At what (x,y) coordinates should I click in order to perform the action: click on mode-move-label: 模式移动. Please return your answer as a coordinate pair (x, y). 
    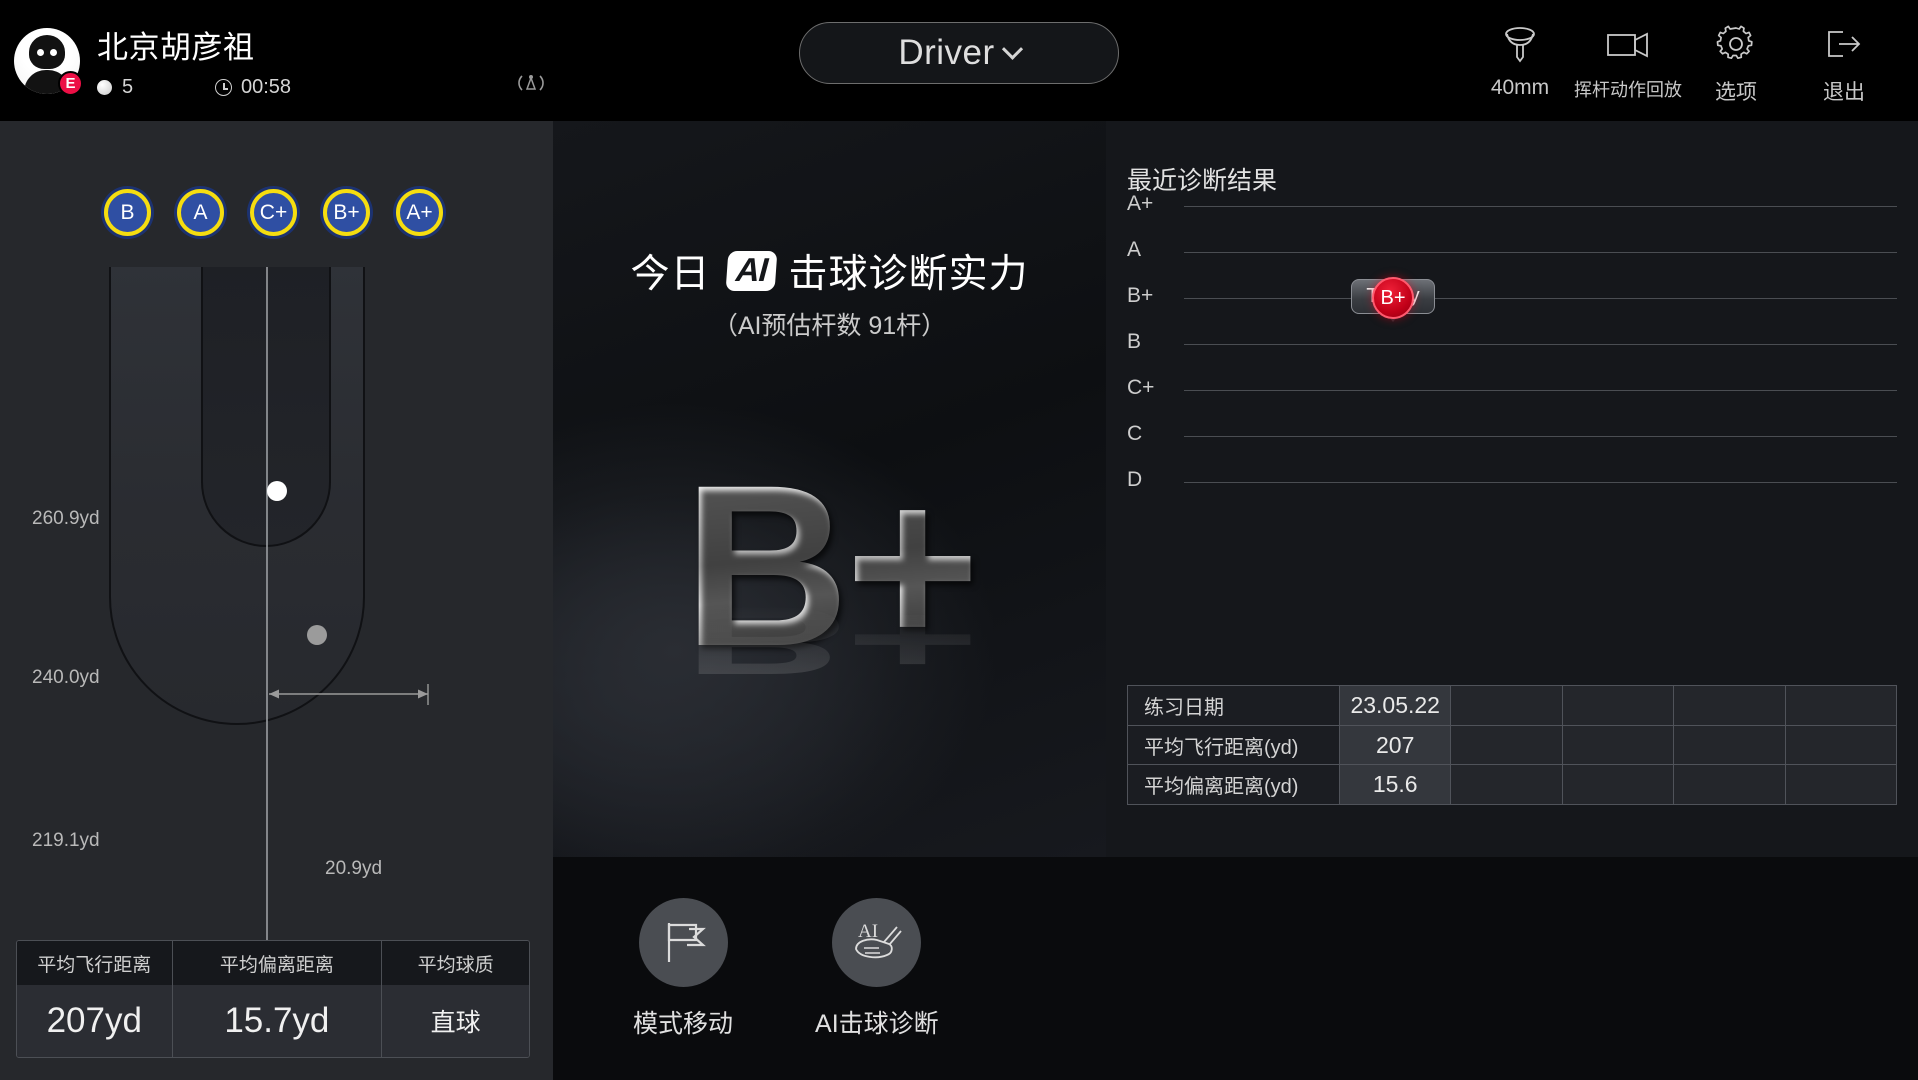
    Looking at the image, I should click on (683, 1023).